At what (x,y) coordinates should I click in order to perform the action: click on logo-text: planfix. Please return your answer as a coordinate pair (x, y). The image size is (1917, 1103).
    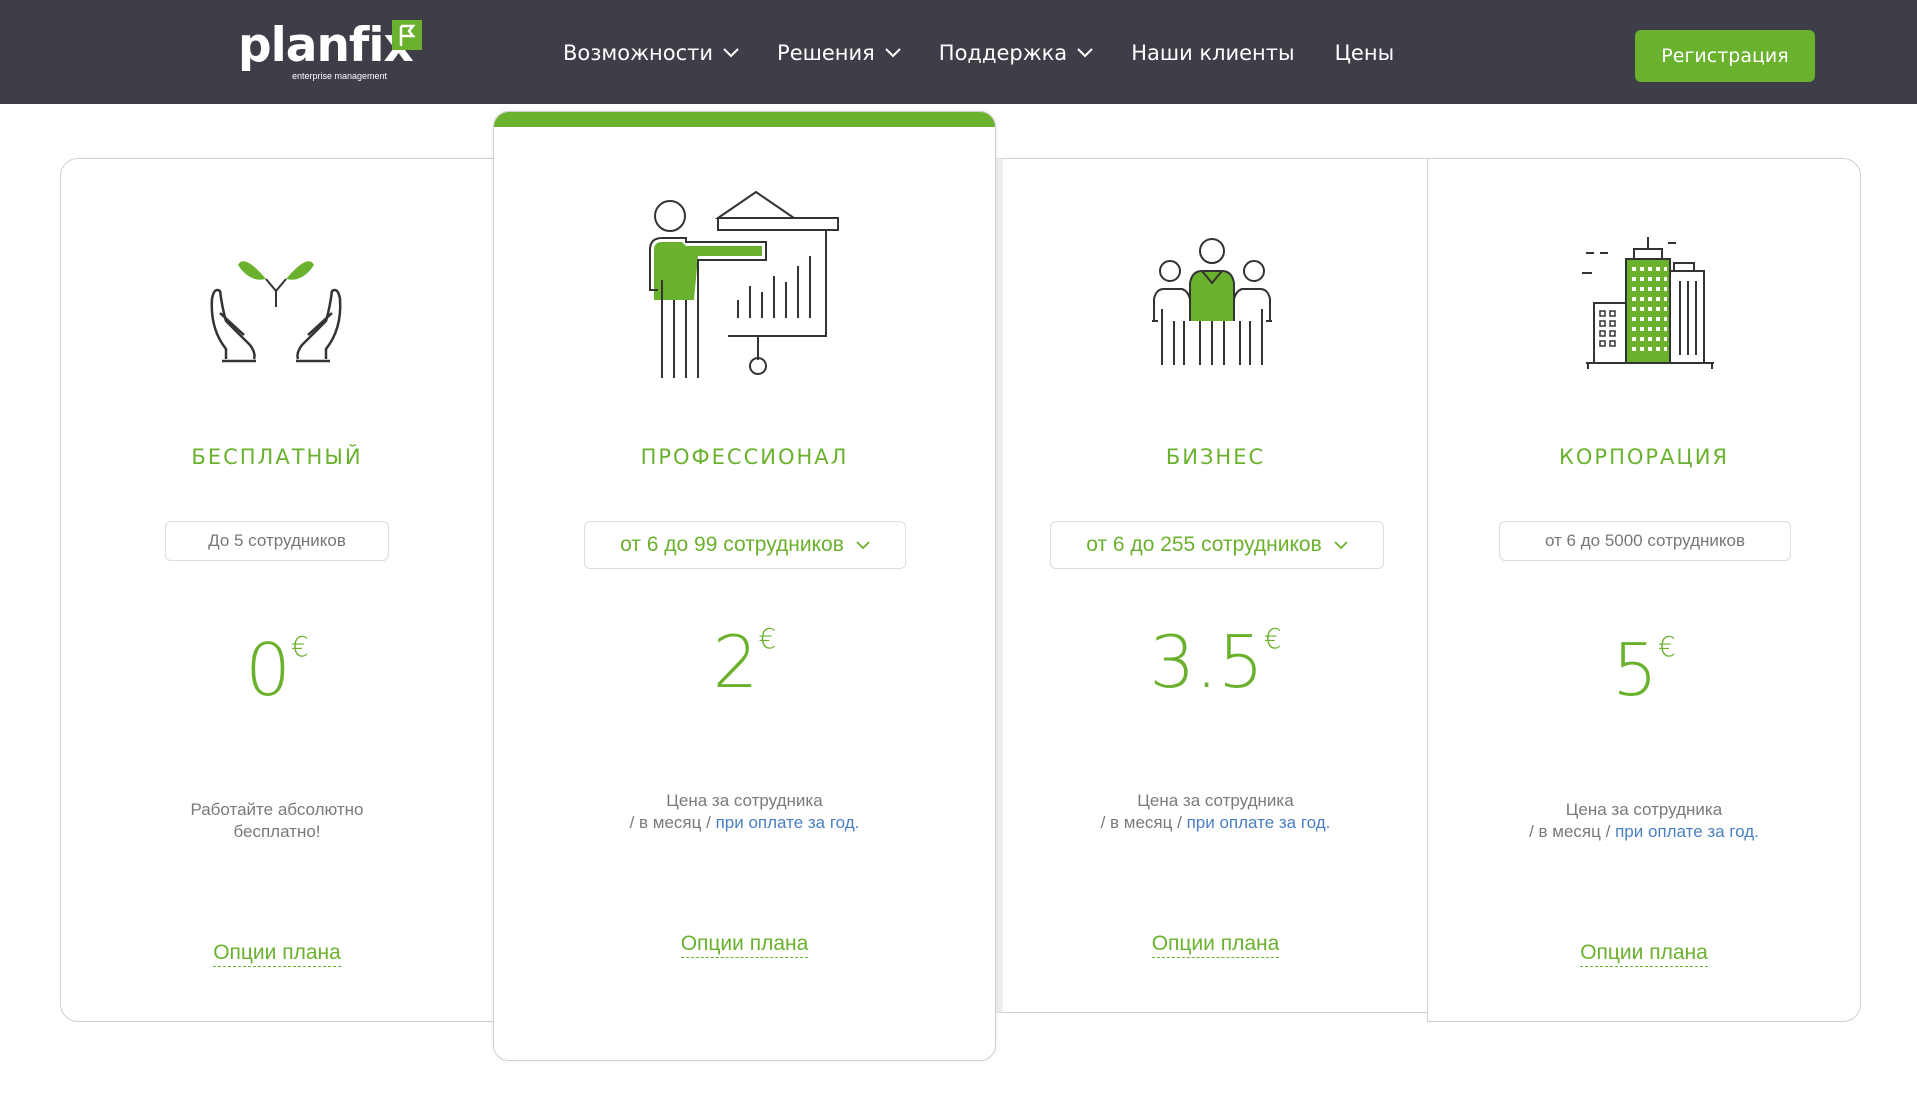
    Looking at the image, I should click on (326, 45).